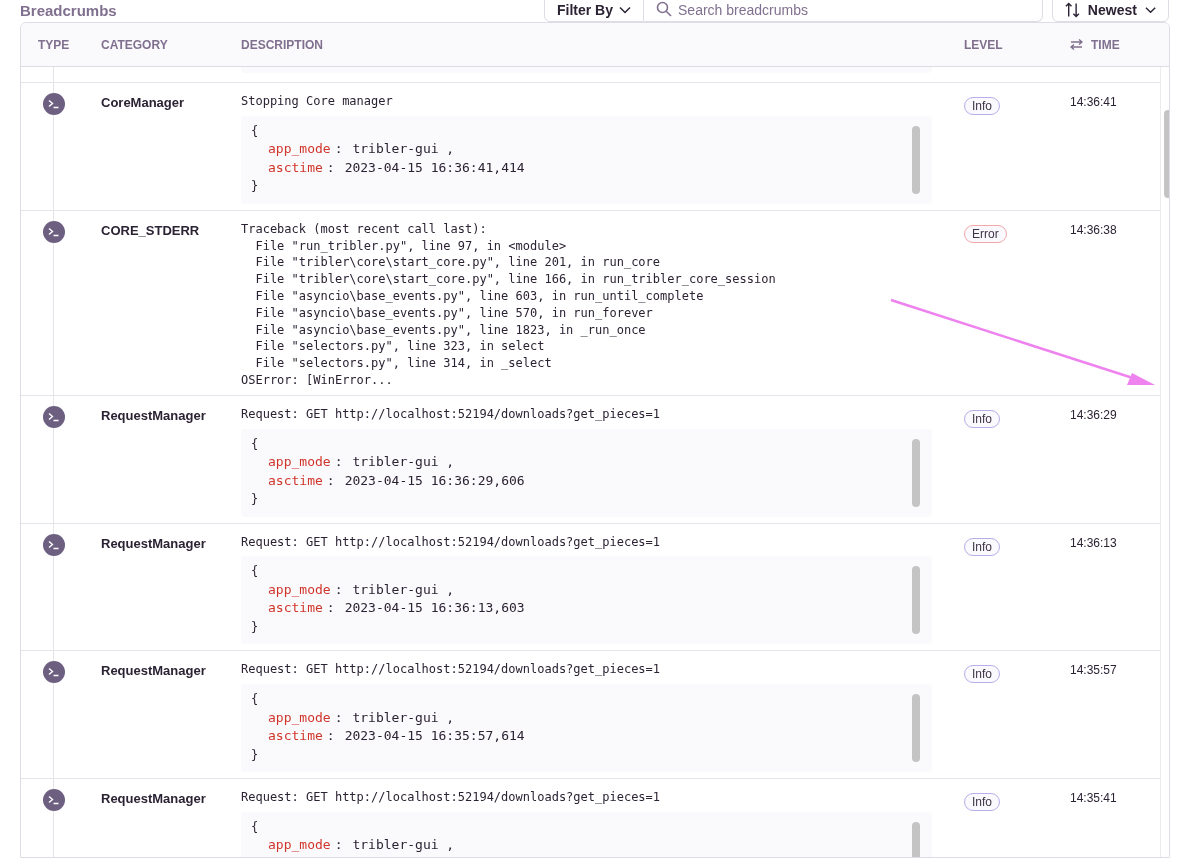 The image size is (1187, 868). I want to click on time-label: 14:36:38, so click(1093, 229).